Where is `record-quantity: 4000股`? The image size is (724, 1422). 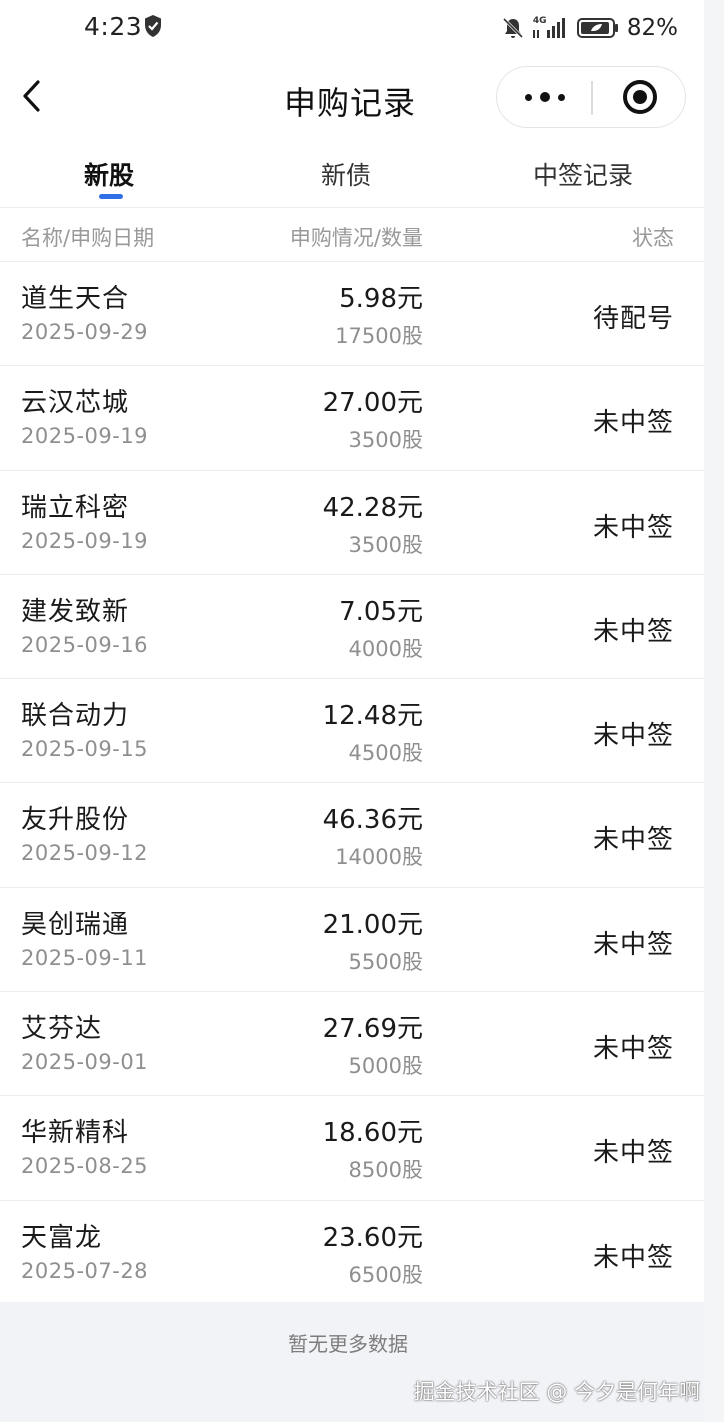 record-quantity: 4000股 is located at coordinates (385, 648).